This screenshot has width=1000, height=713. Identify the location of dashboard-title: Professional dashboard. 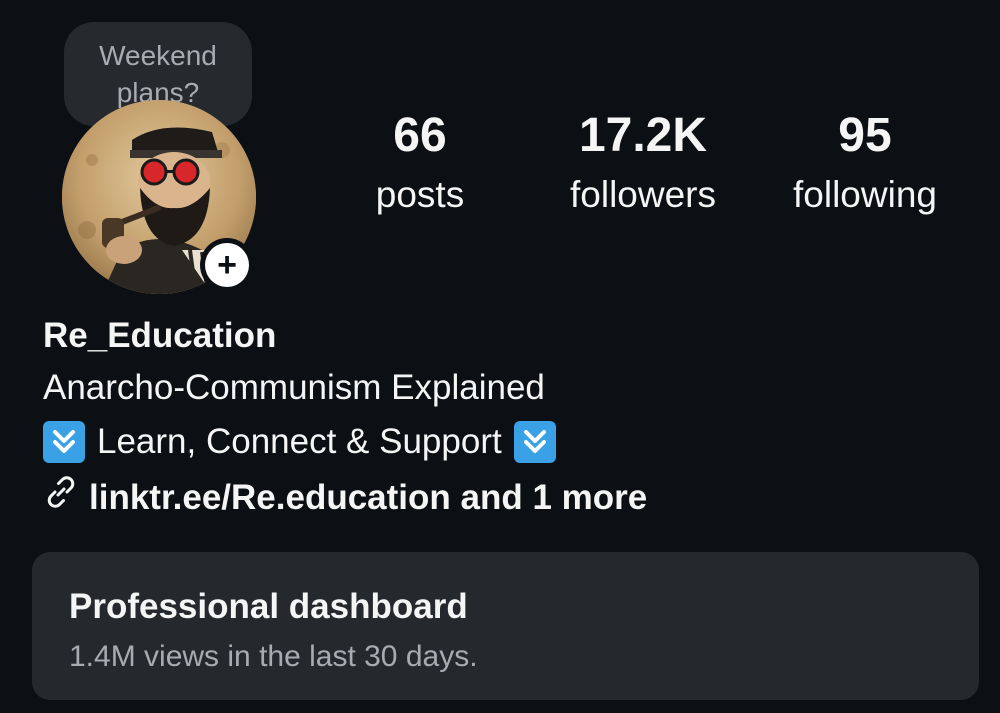
(268, 606).